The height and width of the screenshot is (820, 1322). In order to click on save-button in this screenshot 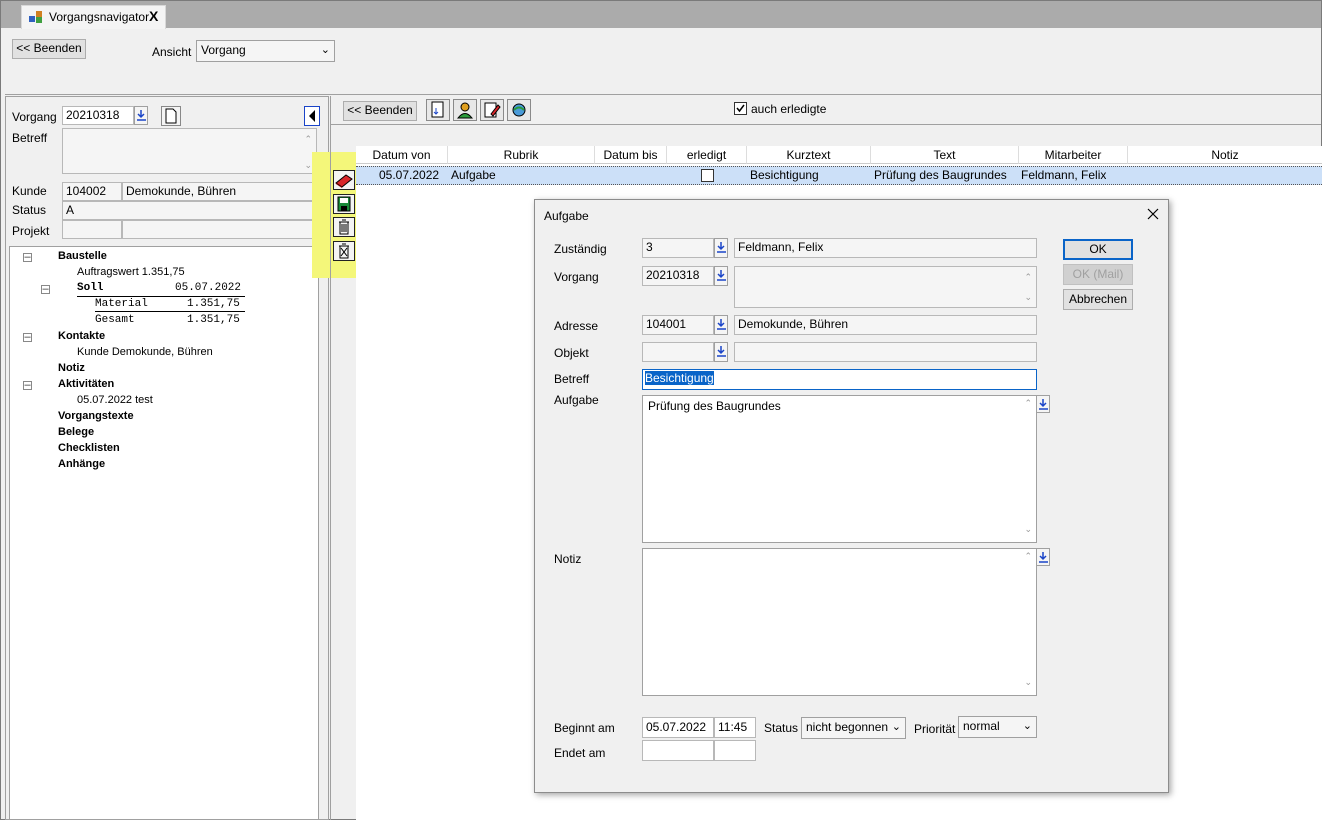, I will do `click(344, 204)`.